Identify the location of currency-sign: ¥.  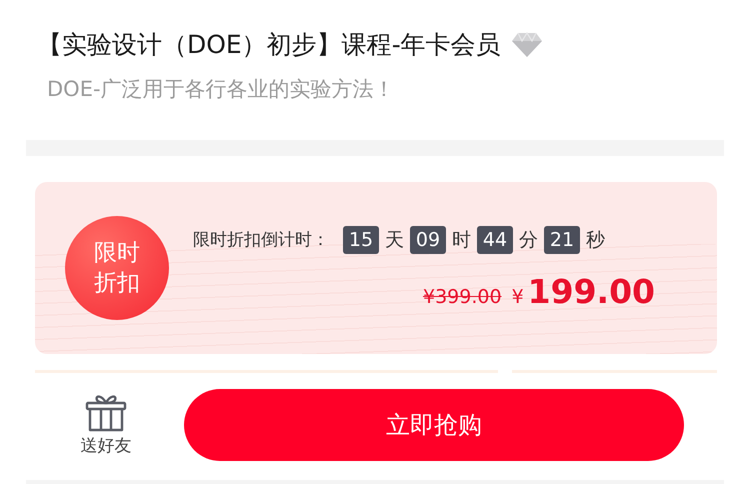
(518, 297).